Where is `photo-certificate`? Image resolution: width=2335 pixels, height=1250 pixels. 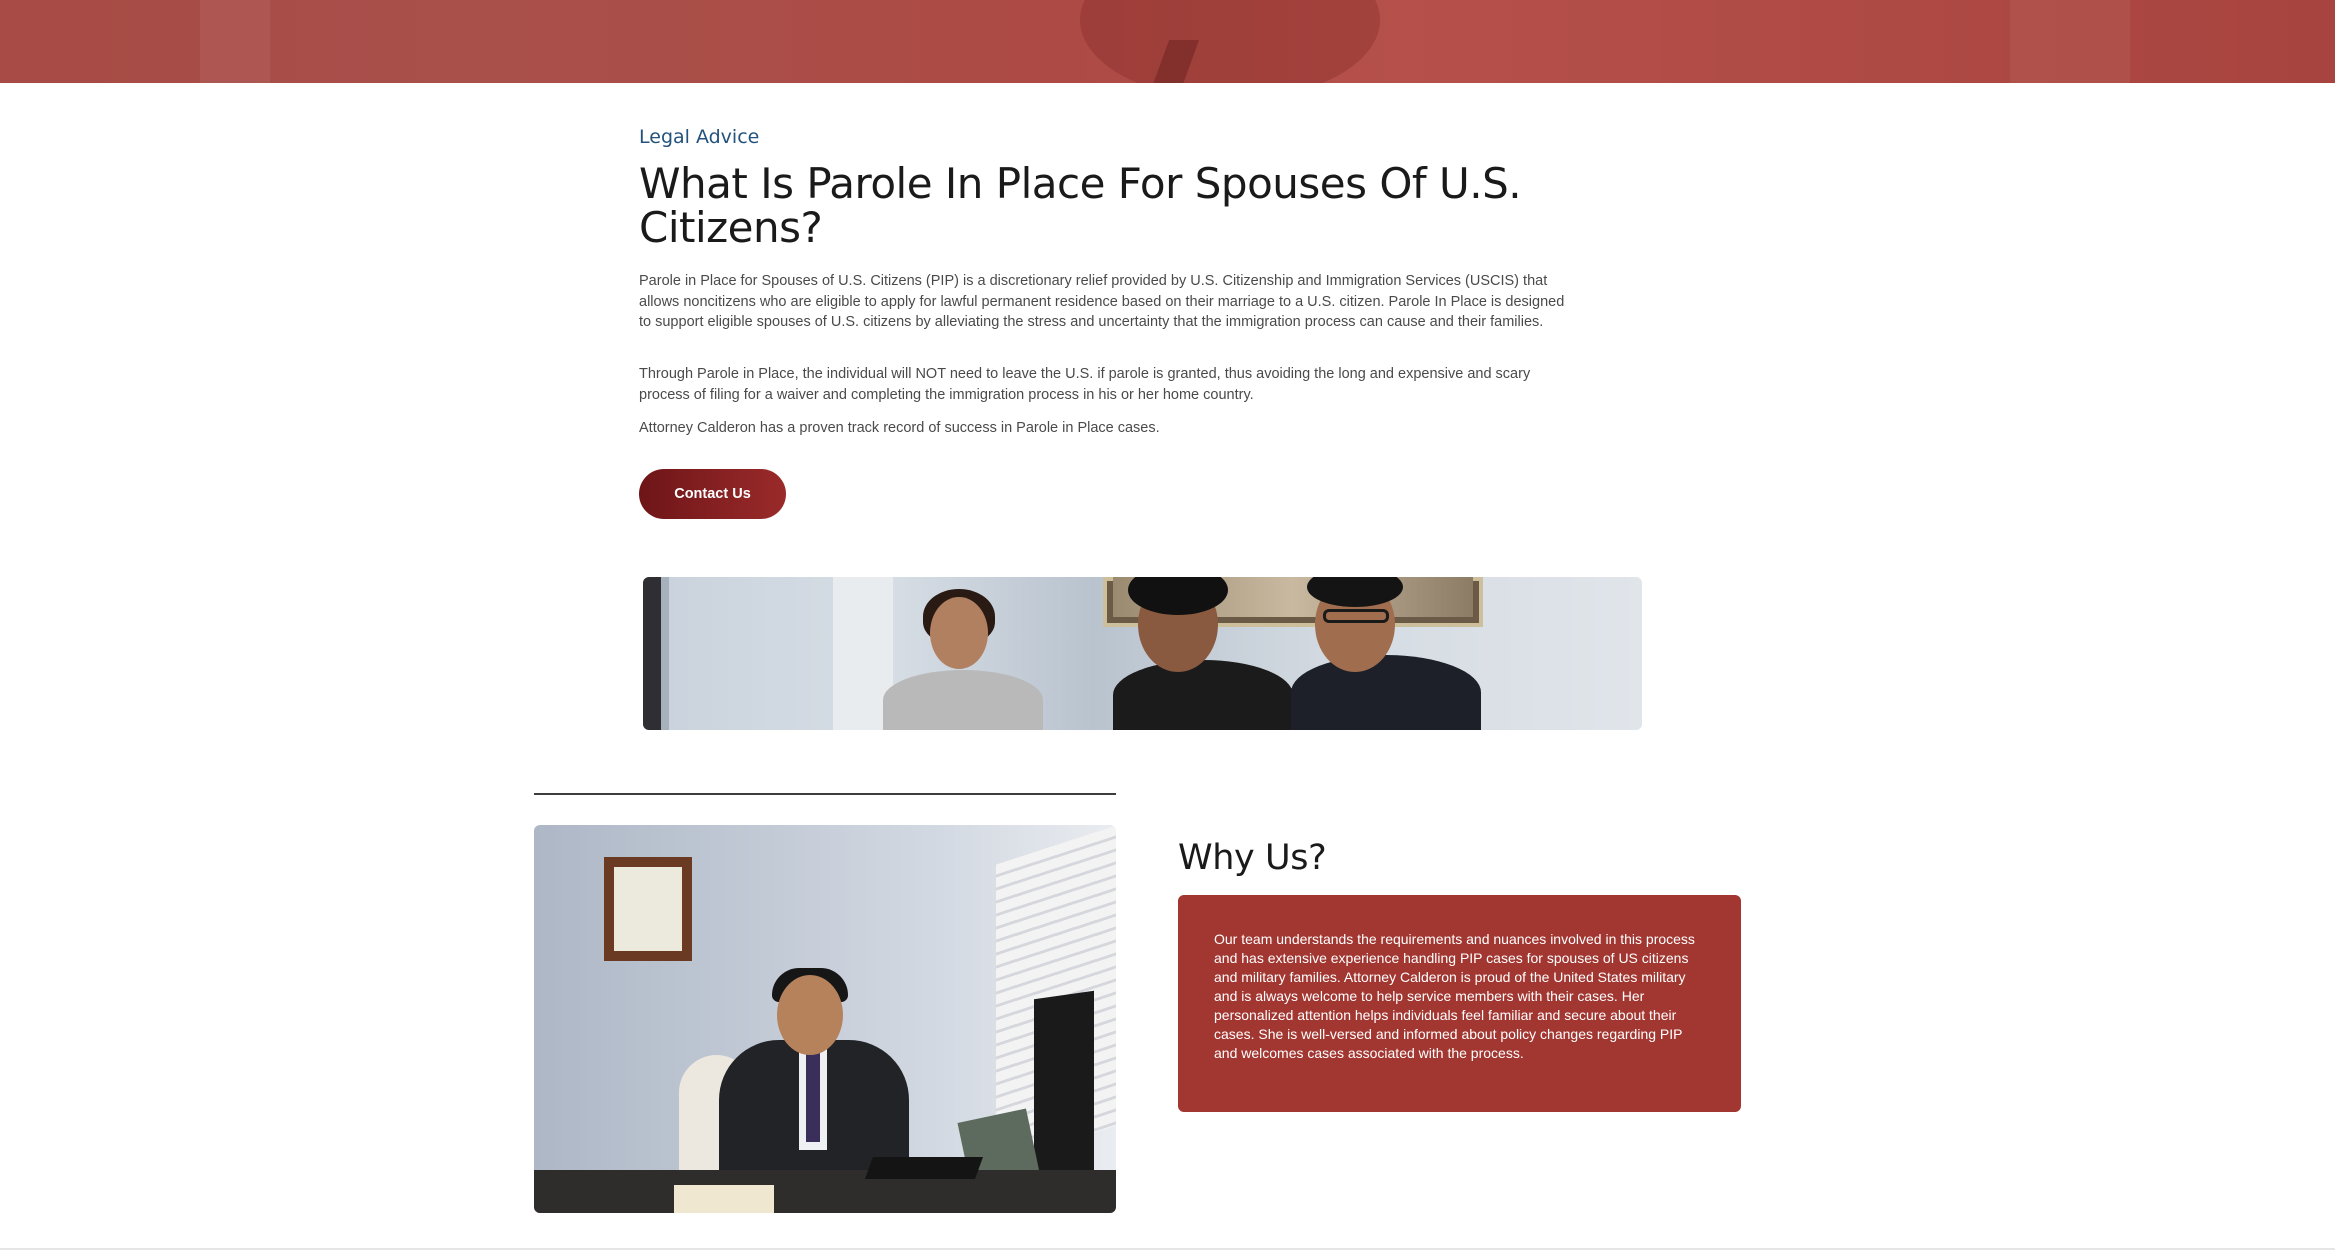 photo-certificate is located at coordinates (648, 909).